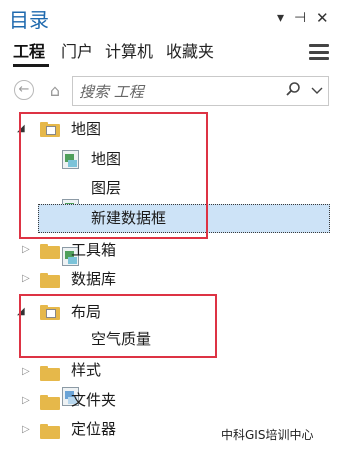 The image size is (339, 449). Describe the element at coordinates (280, 18) in the screenshot. I see `pane-options-dropdown-icon: ▾` at that location.